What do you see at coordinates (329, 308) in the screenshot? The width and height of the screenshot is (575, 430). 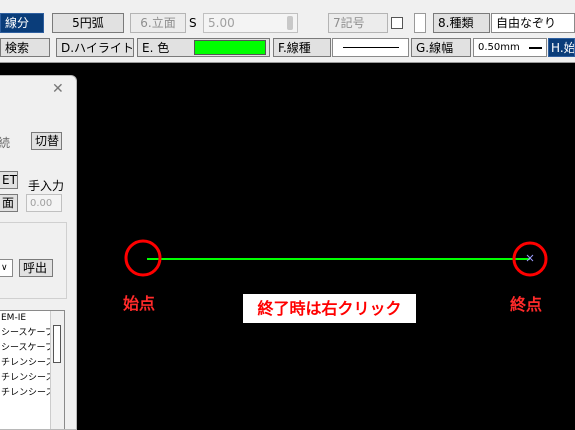 I see `right-click-note: 終了時は右クリック` at bounding box center [329, 308].